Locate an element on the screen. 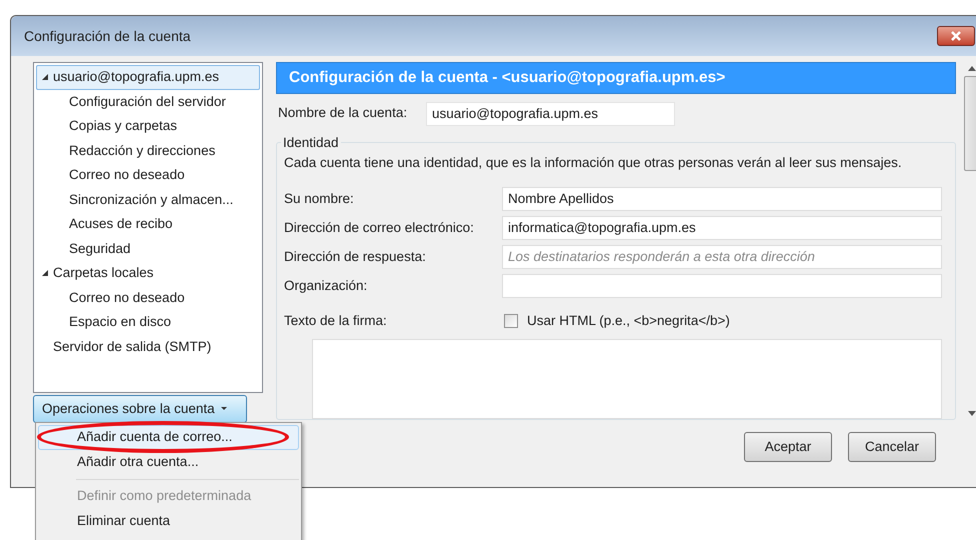 This screenshot has width=976, height=540. field-label: Su nombre: is located at coordinates (319, 199).